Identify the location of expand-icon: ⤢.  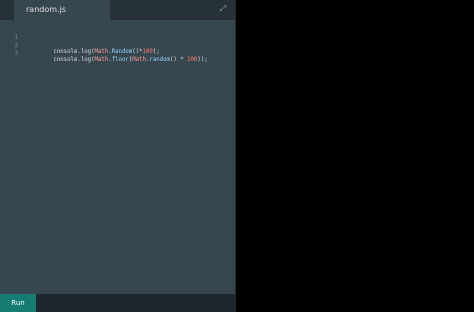
(223, 9).